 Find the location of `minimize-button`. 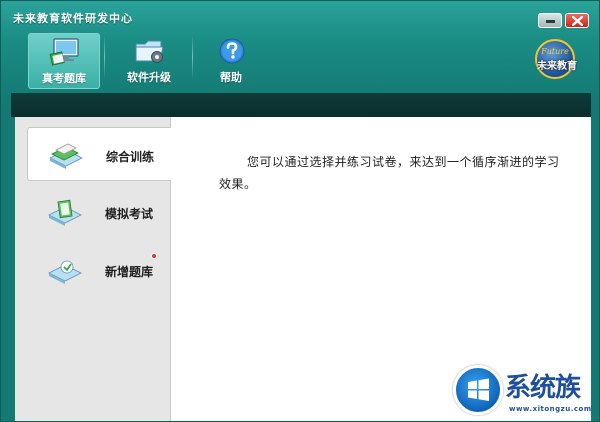

minimize-button is located at coordinates (550, 20).